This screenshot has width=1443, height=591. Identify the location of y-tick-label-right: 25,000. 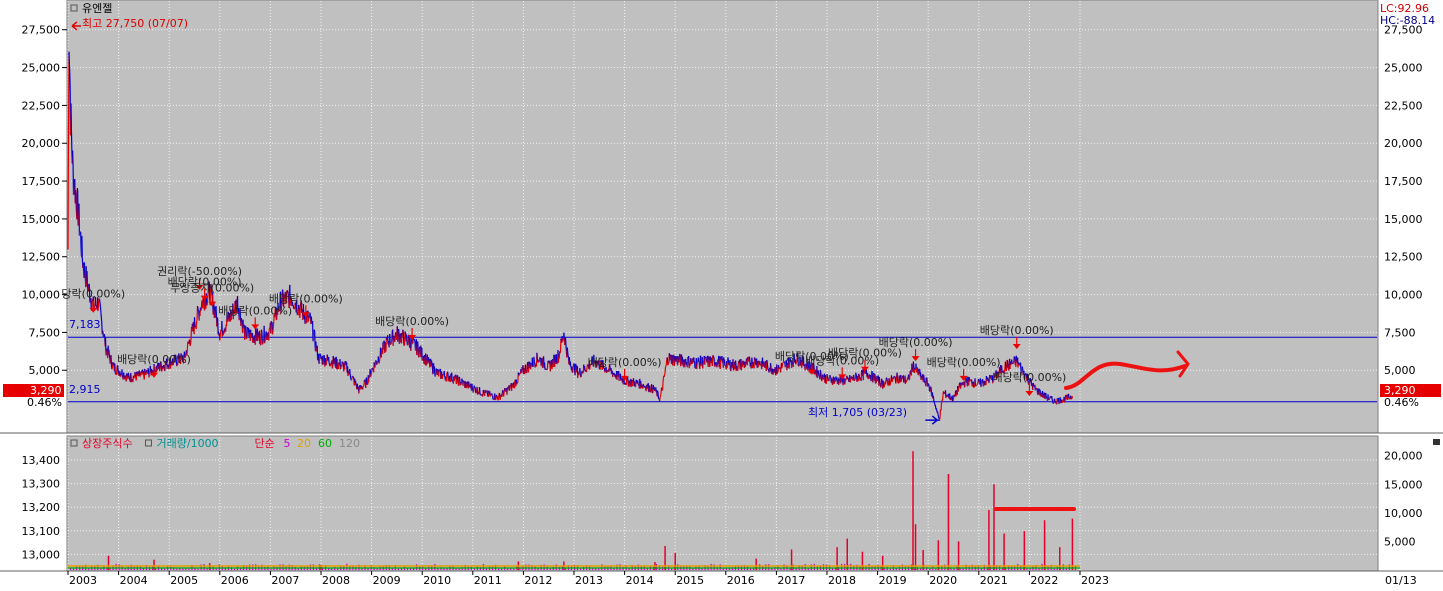
(1403, 68).